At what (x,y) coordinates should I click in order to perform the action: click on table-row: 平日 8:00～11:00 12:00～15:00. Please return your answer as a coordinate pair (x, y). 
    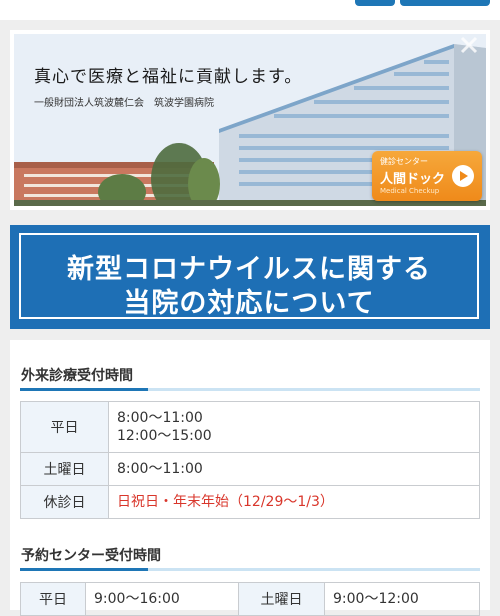
    Looking at the image, I should click on (250, 427).